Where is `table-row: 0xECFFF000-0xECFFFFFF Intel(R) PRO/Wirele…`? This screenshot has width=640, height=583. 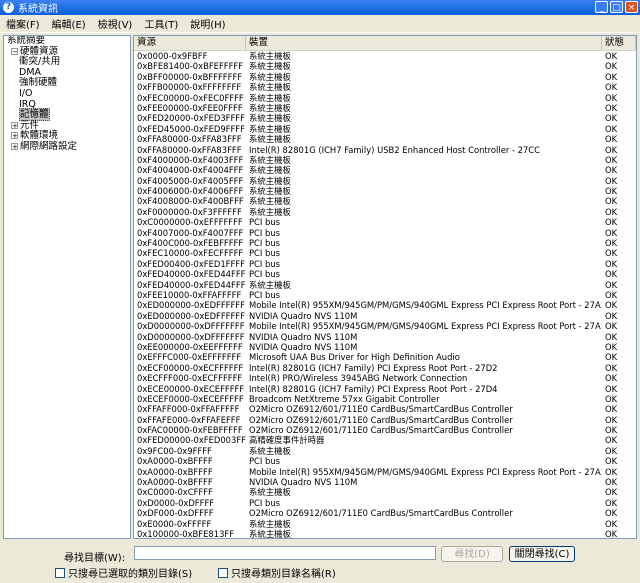
table-row: 0xECFFF000-0xECFFFFFF Intel(R) PRO/Wirele… is located at coordinates (385, 378).